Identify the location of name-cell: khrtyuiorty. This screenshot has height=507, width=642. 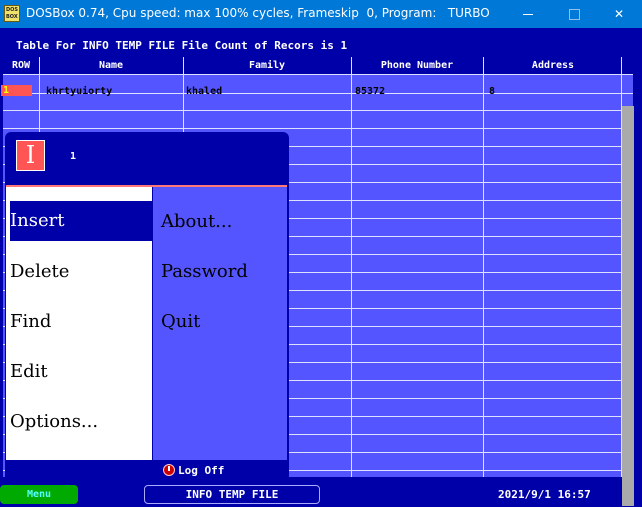
(79, 92).